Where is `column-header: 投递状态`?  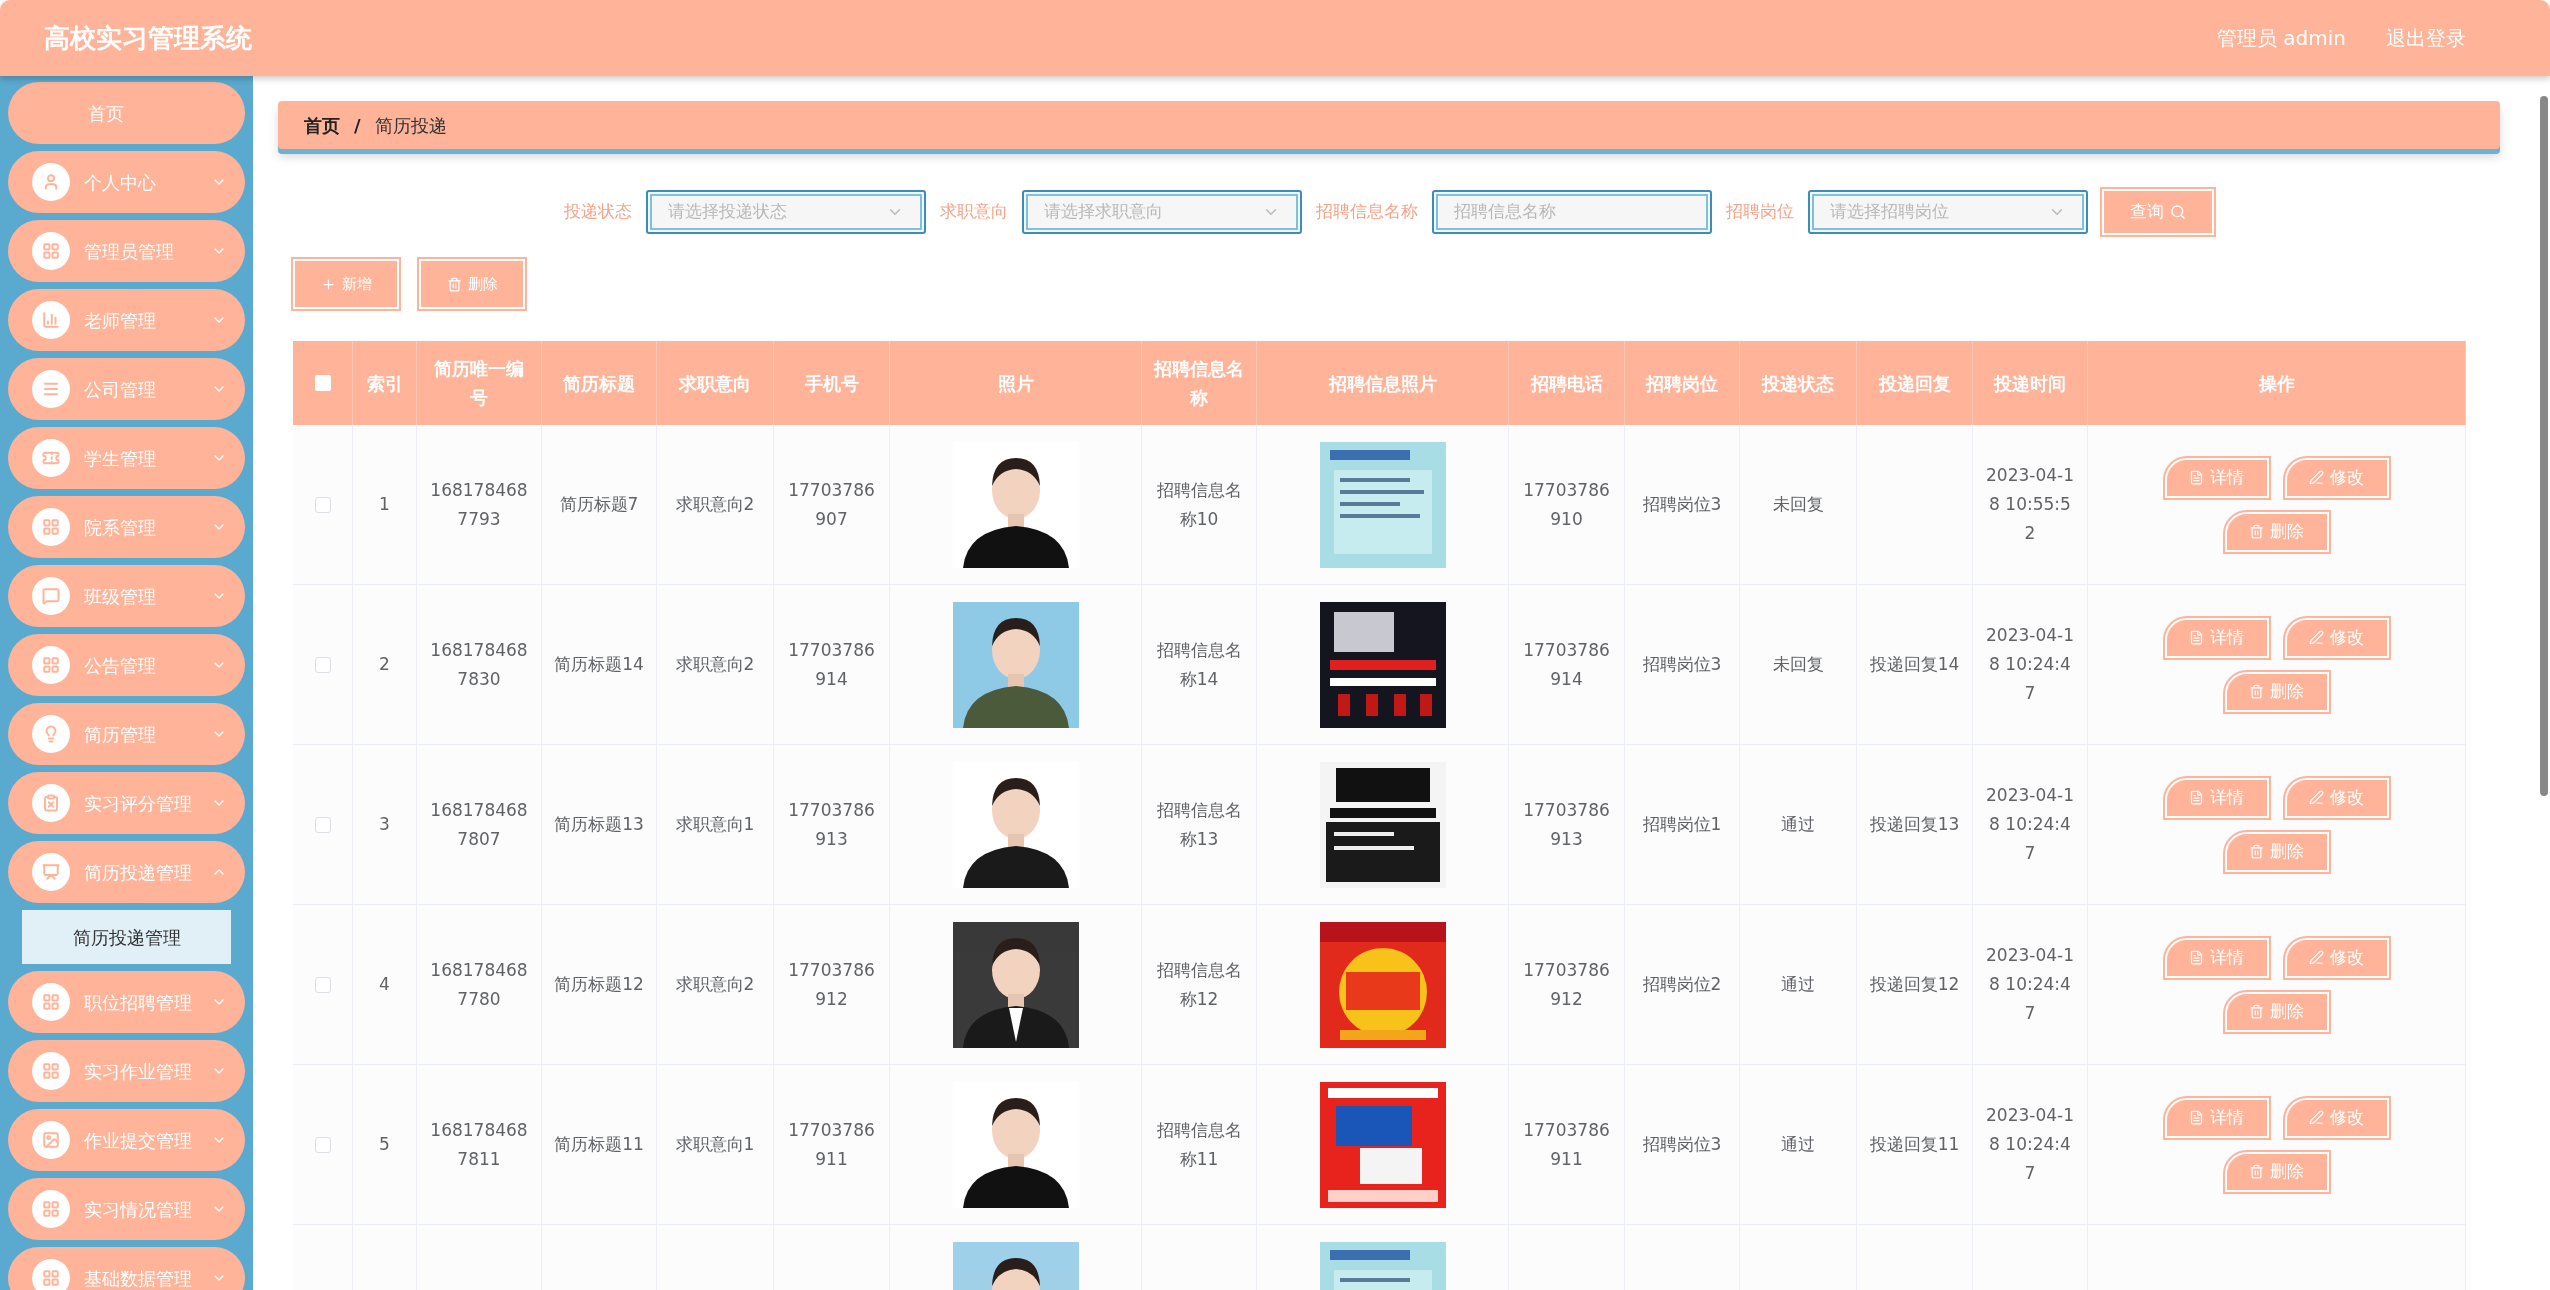
column-header: 投递状态 is located at coordinates (1798, 383).